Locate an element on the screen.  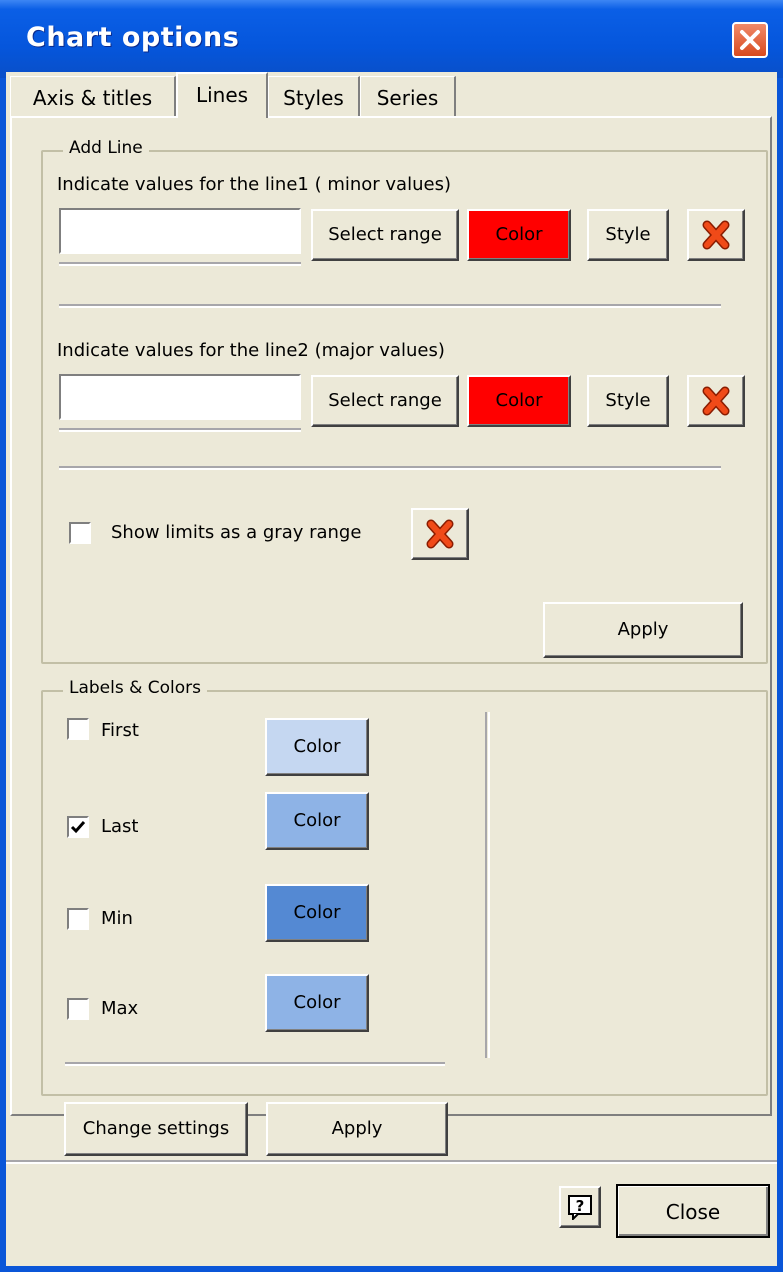
min-checkbox is located at coordinates (78, 919).